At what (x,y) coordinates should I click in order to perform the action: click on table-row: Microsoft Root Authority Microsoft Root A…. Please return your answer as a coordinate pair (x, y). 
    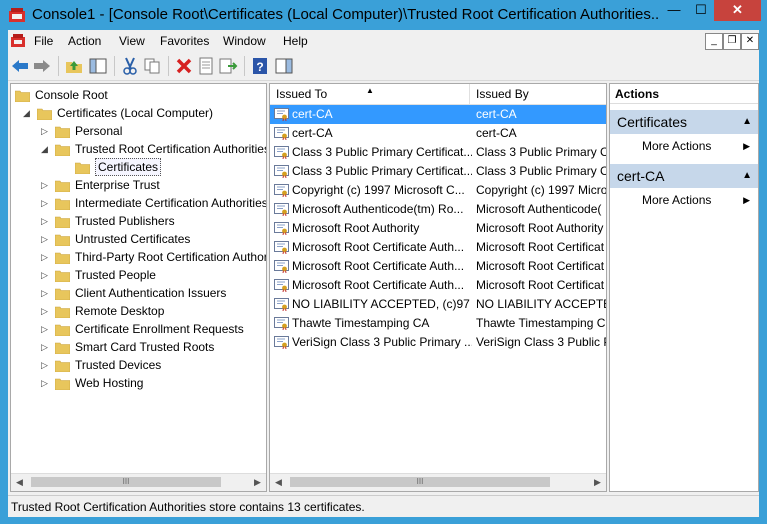
    Looking at the image, I should click on (438, 228).